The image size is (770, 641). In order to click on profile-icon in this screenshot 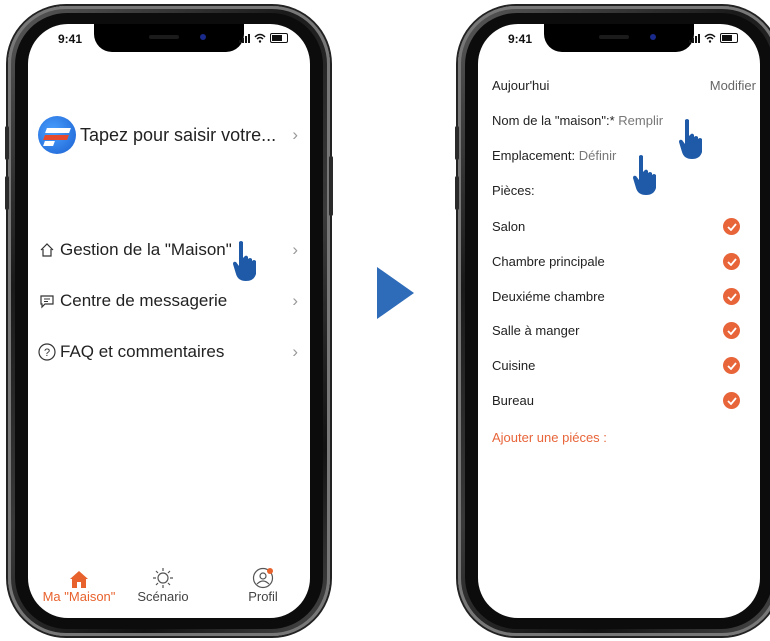, I will do `click(263, 578)`.